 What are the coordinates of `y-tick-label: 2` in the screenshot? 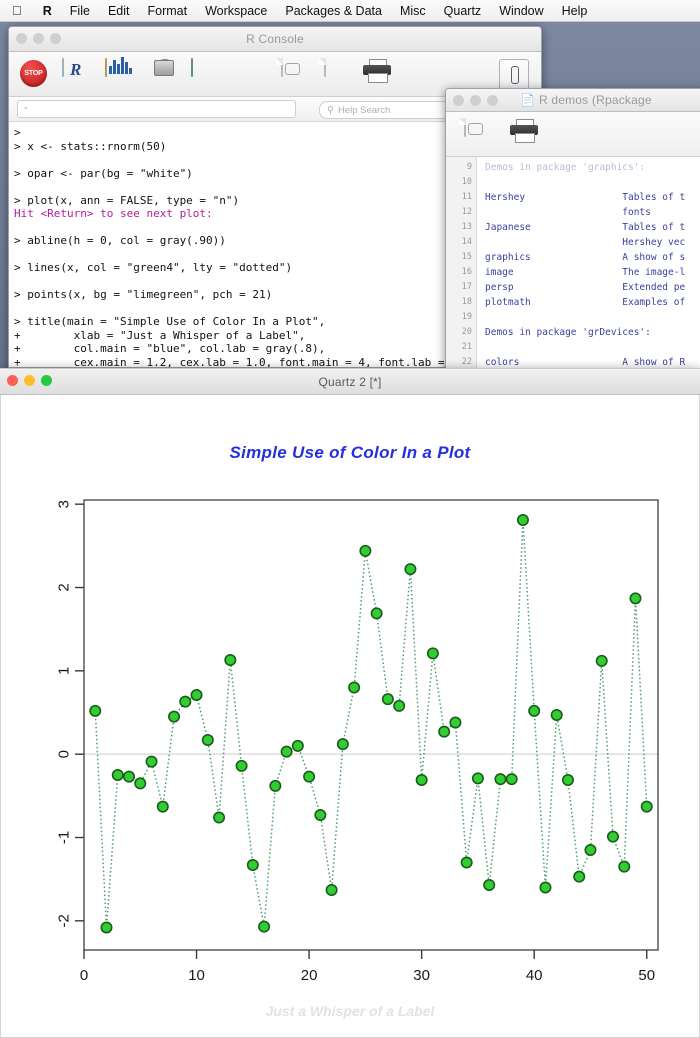 It's located at (64, 587).